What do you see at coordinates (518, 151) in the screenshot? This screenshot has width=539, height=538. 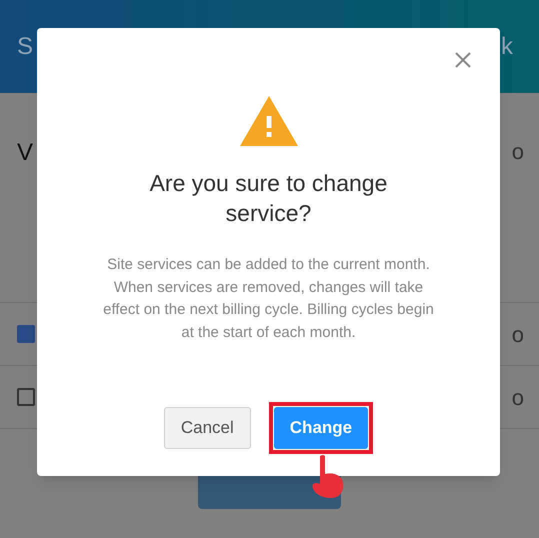 I see `section-value: o` at bounding box center [518, 151].